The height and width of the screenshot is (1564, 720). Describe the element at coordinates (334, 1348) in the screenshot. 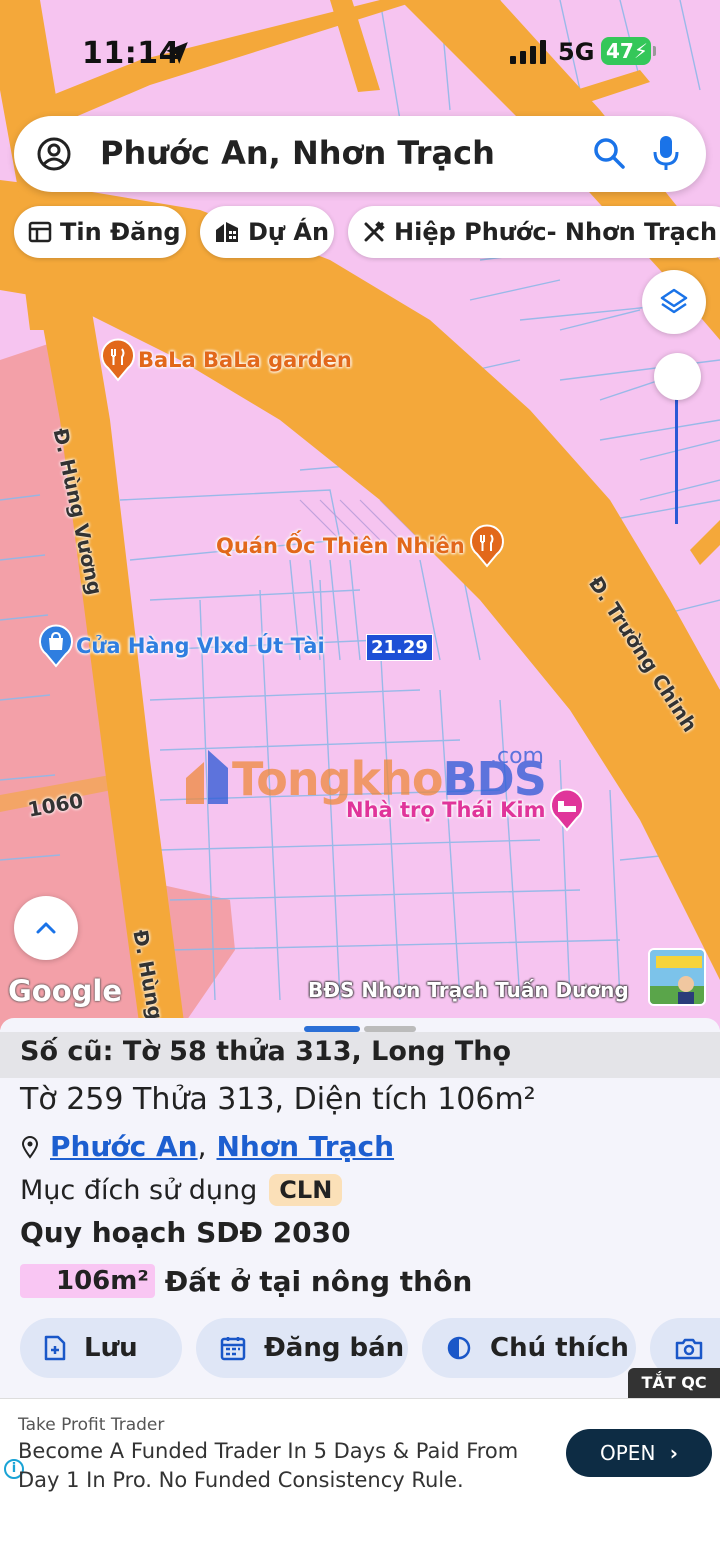

I see `post-for-sale-label: Đăng bán` at that location.